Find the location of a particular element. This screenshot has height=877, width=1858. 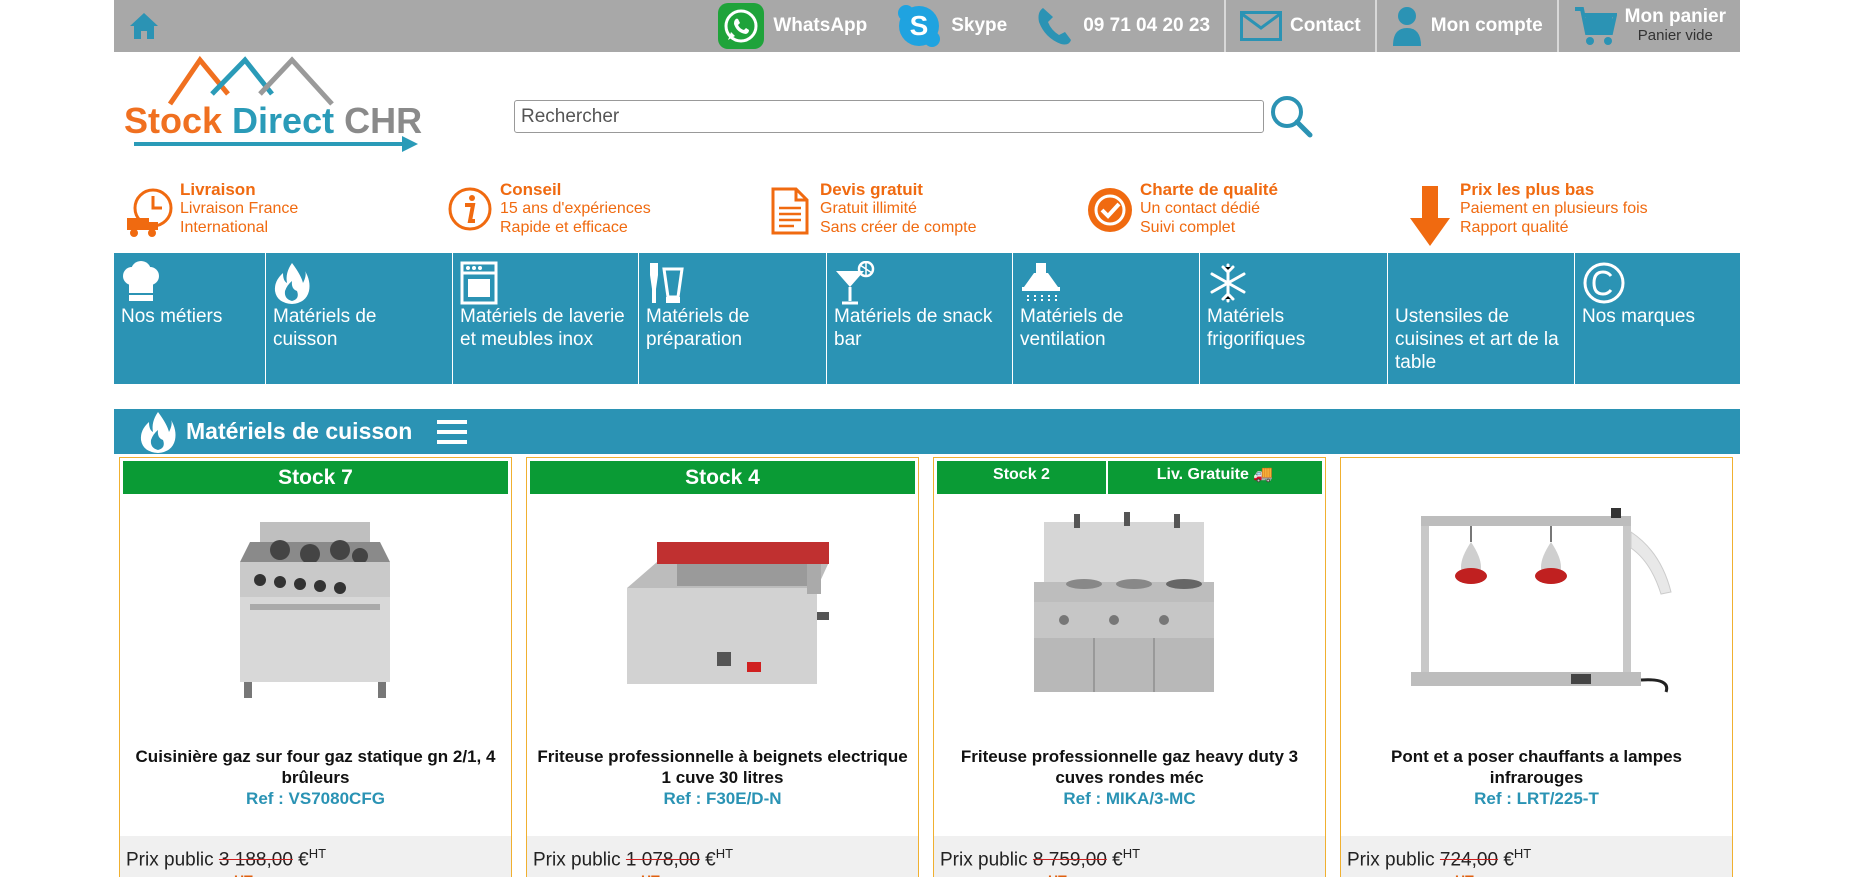

feature-line: Rapide et efficace is located at coordinates (564, 227).